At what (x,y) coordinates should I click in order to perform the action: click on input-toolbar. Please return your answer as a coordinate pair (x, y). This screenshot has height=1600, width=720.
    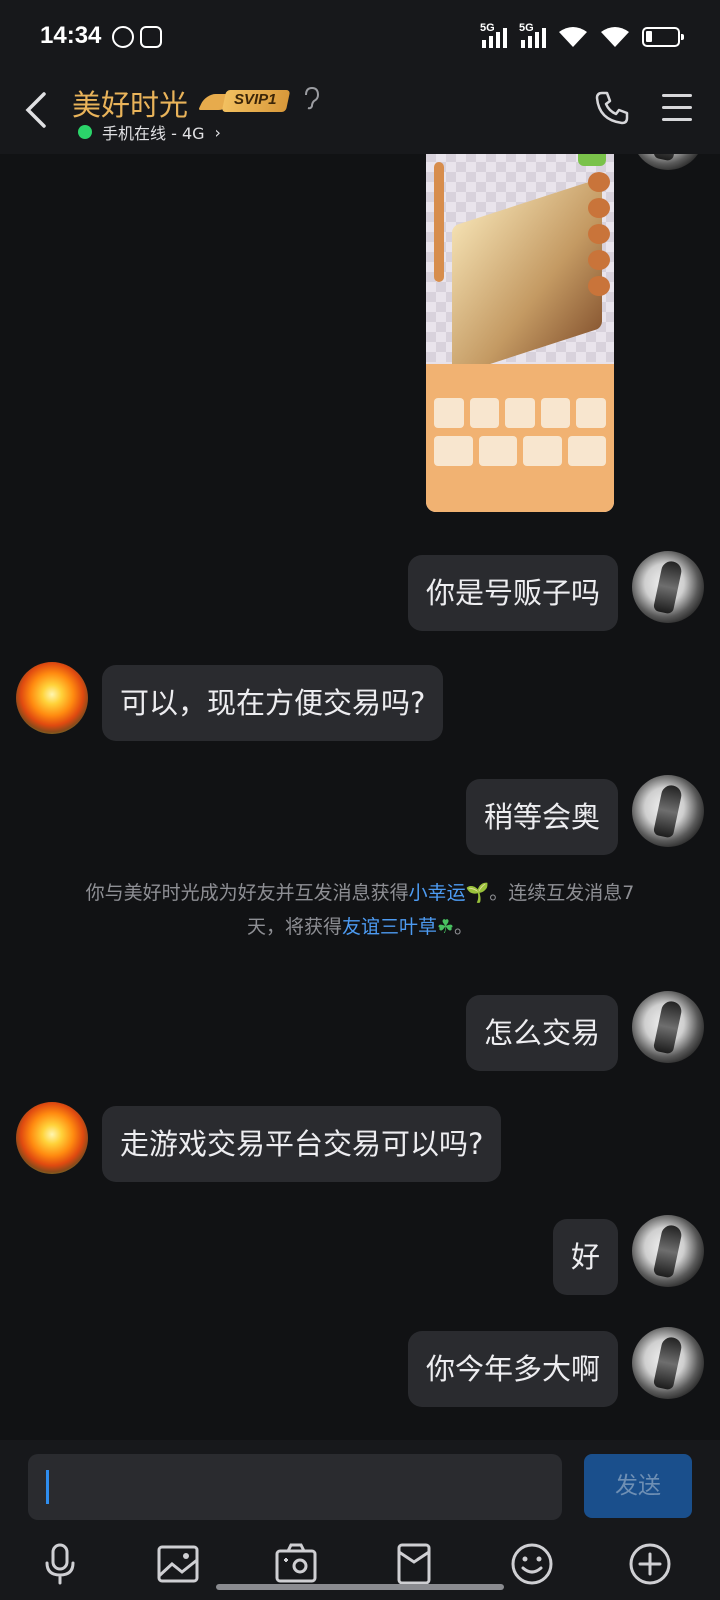
    Looking at the image, I should click on (360, 1566).